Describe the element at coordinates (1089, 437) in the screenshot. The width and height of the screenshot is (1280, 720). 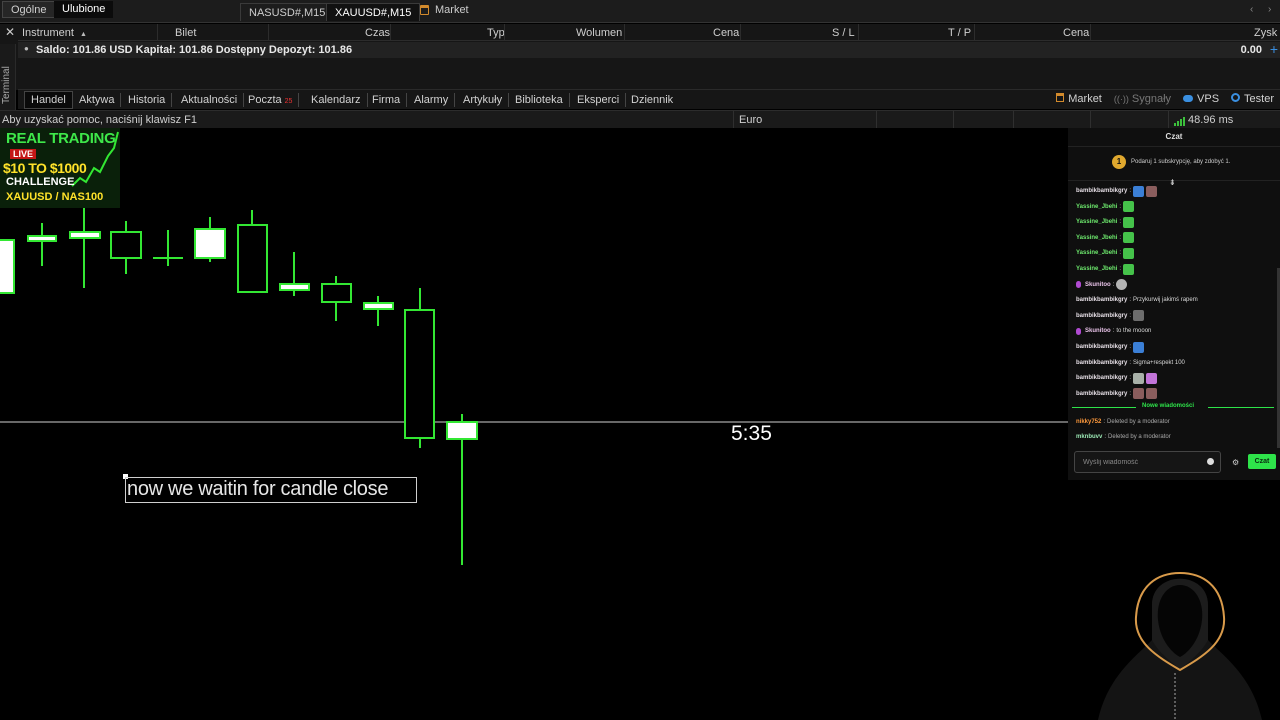
I see `chat-username: mknbuvv` at that location.